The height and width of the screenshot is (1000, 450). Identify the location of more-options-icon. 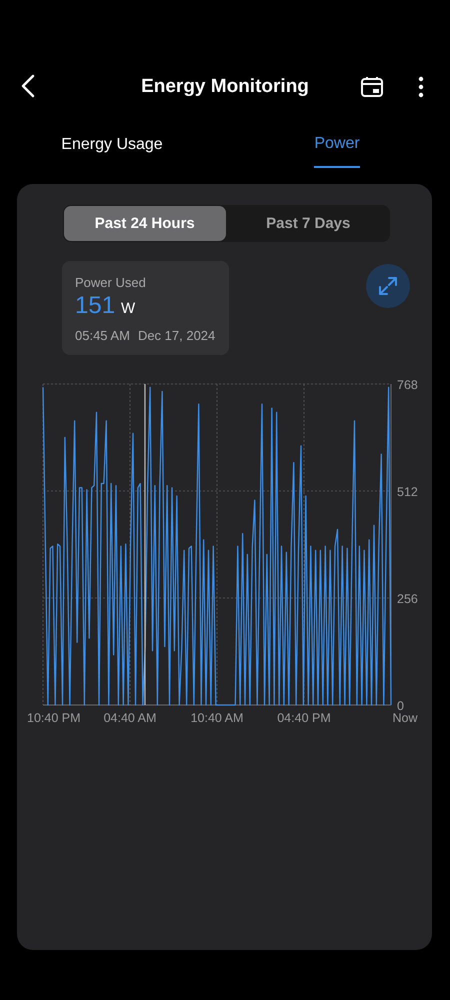
(421, 87).